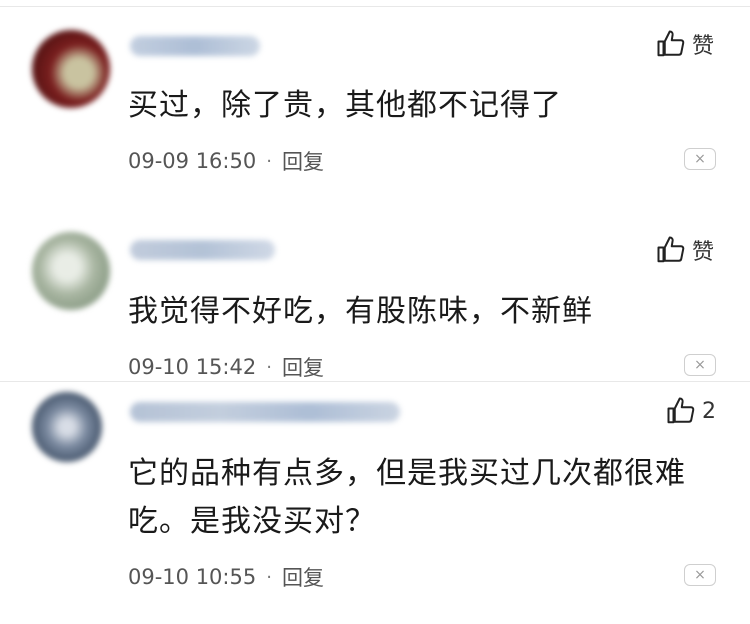 The height and width of the screenshot is (624, 750). I want to click on comment-text: 它的品种有点多，但是我买过几次都很难吃。是我没买对？, so click(407, 497).